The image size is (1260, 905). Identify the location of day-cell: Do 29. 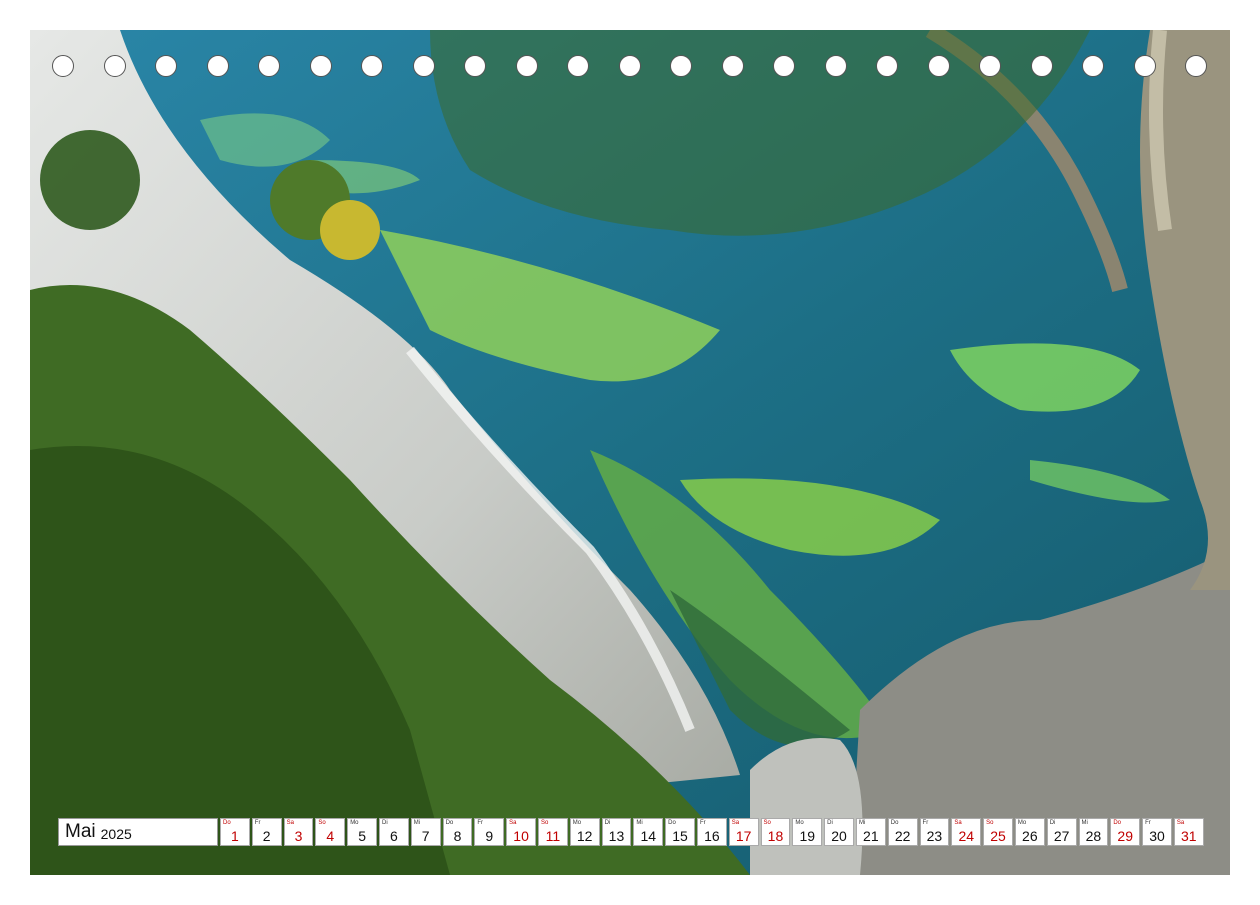
(1125, 832).